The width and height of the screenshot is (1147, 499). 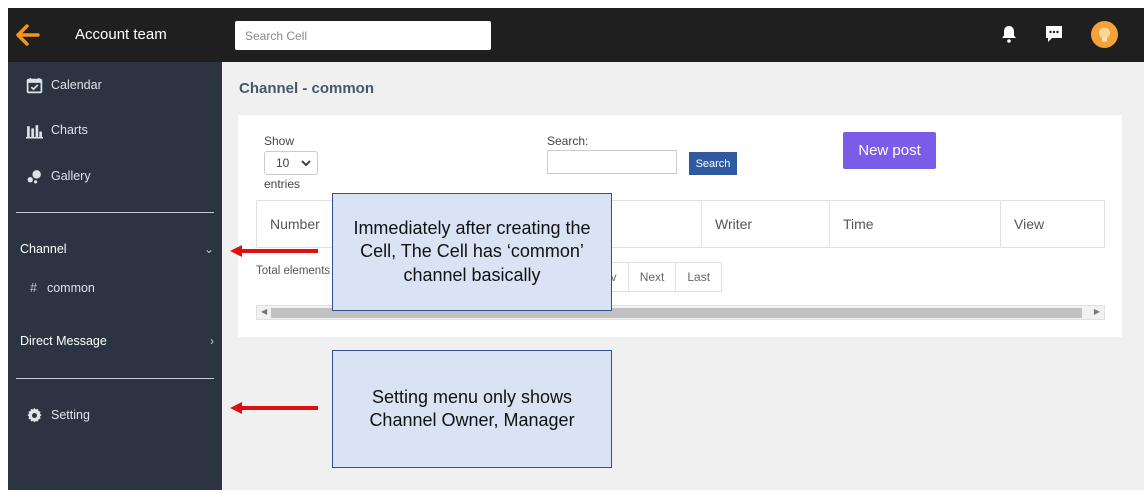 I want to click on sidebar-section-channel: Channel ⌄, so click(x=117, y=249).